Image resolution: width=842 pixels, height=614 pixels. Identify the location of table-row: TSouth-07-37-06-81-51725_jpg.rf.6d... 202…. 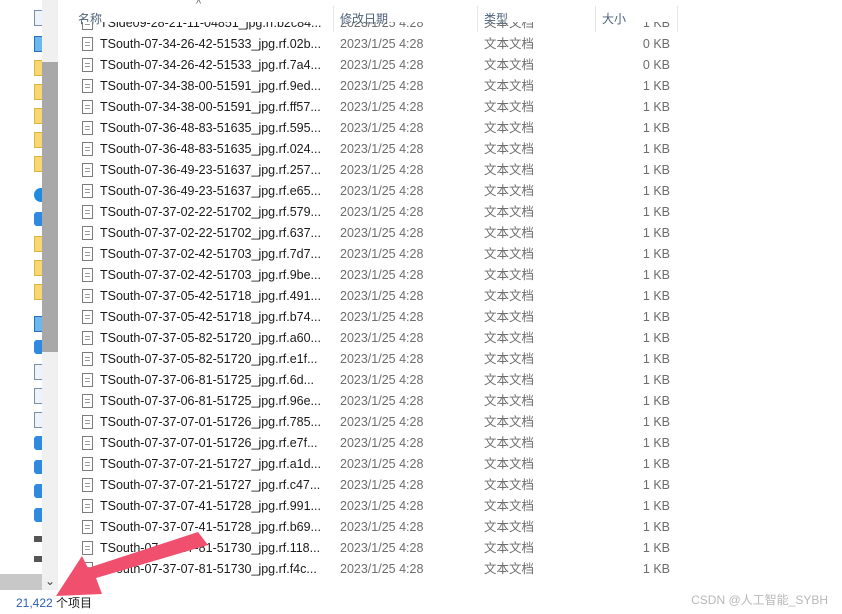
(382, 380).